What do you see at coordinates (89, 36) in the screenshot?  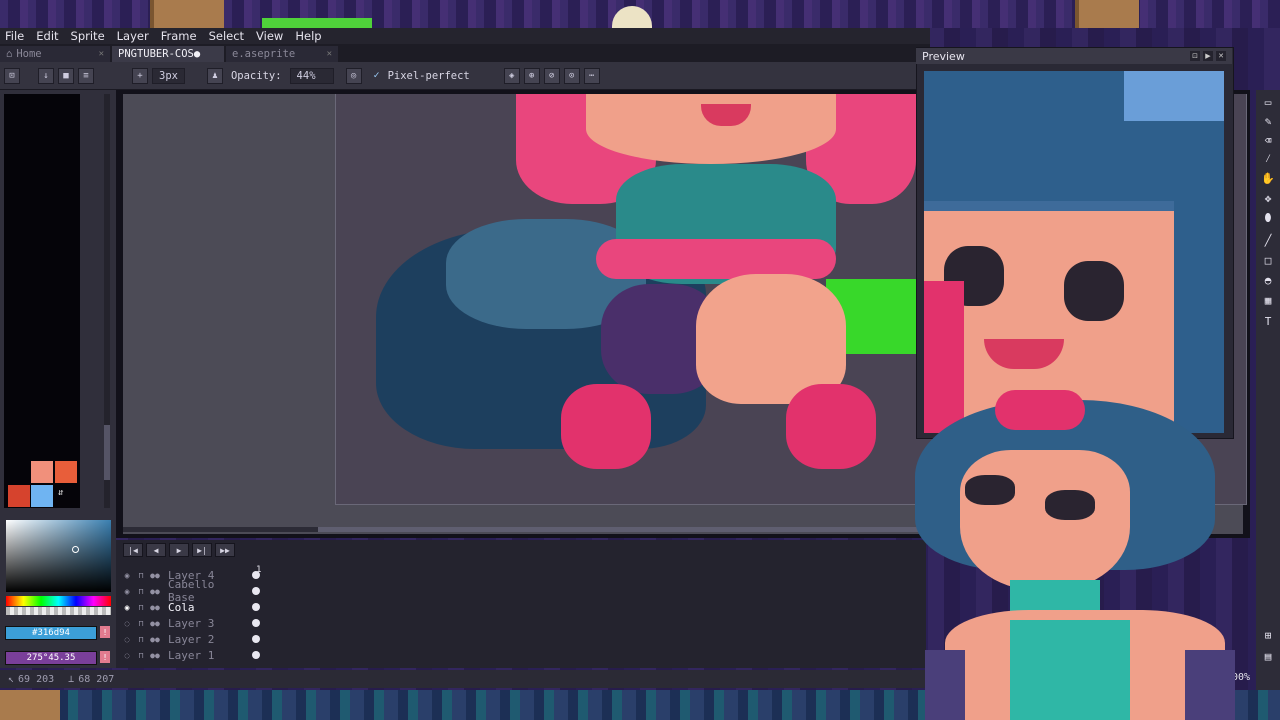 I see `menu-sprite: Sprite` at bounding box center [89, 36].